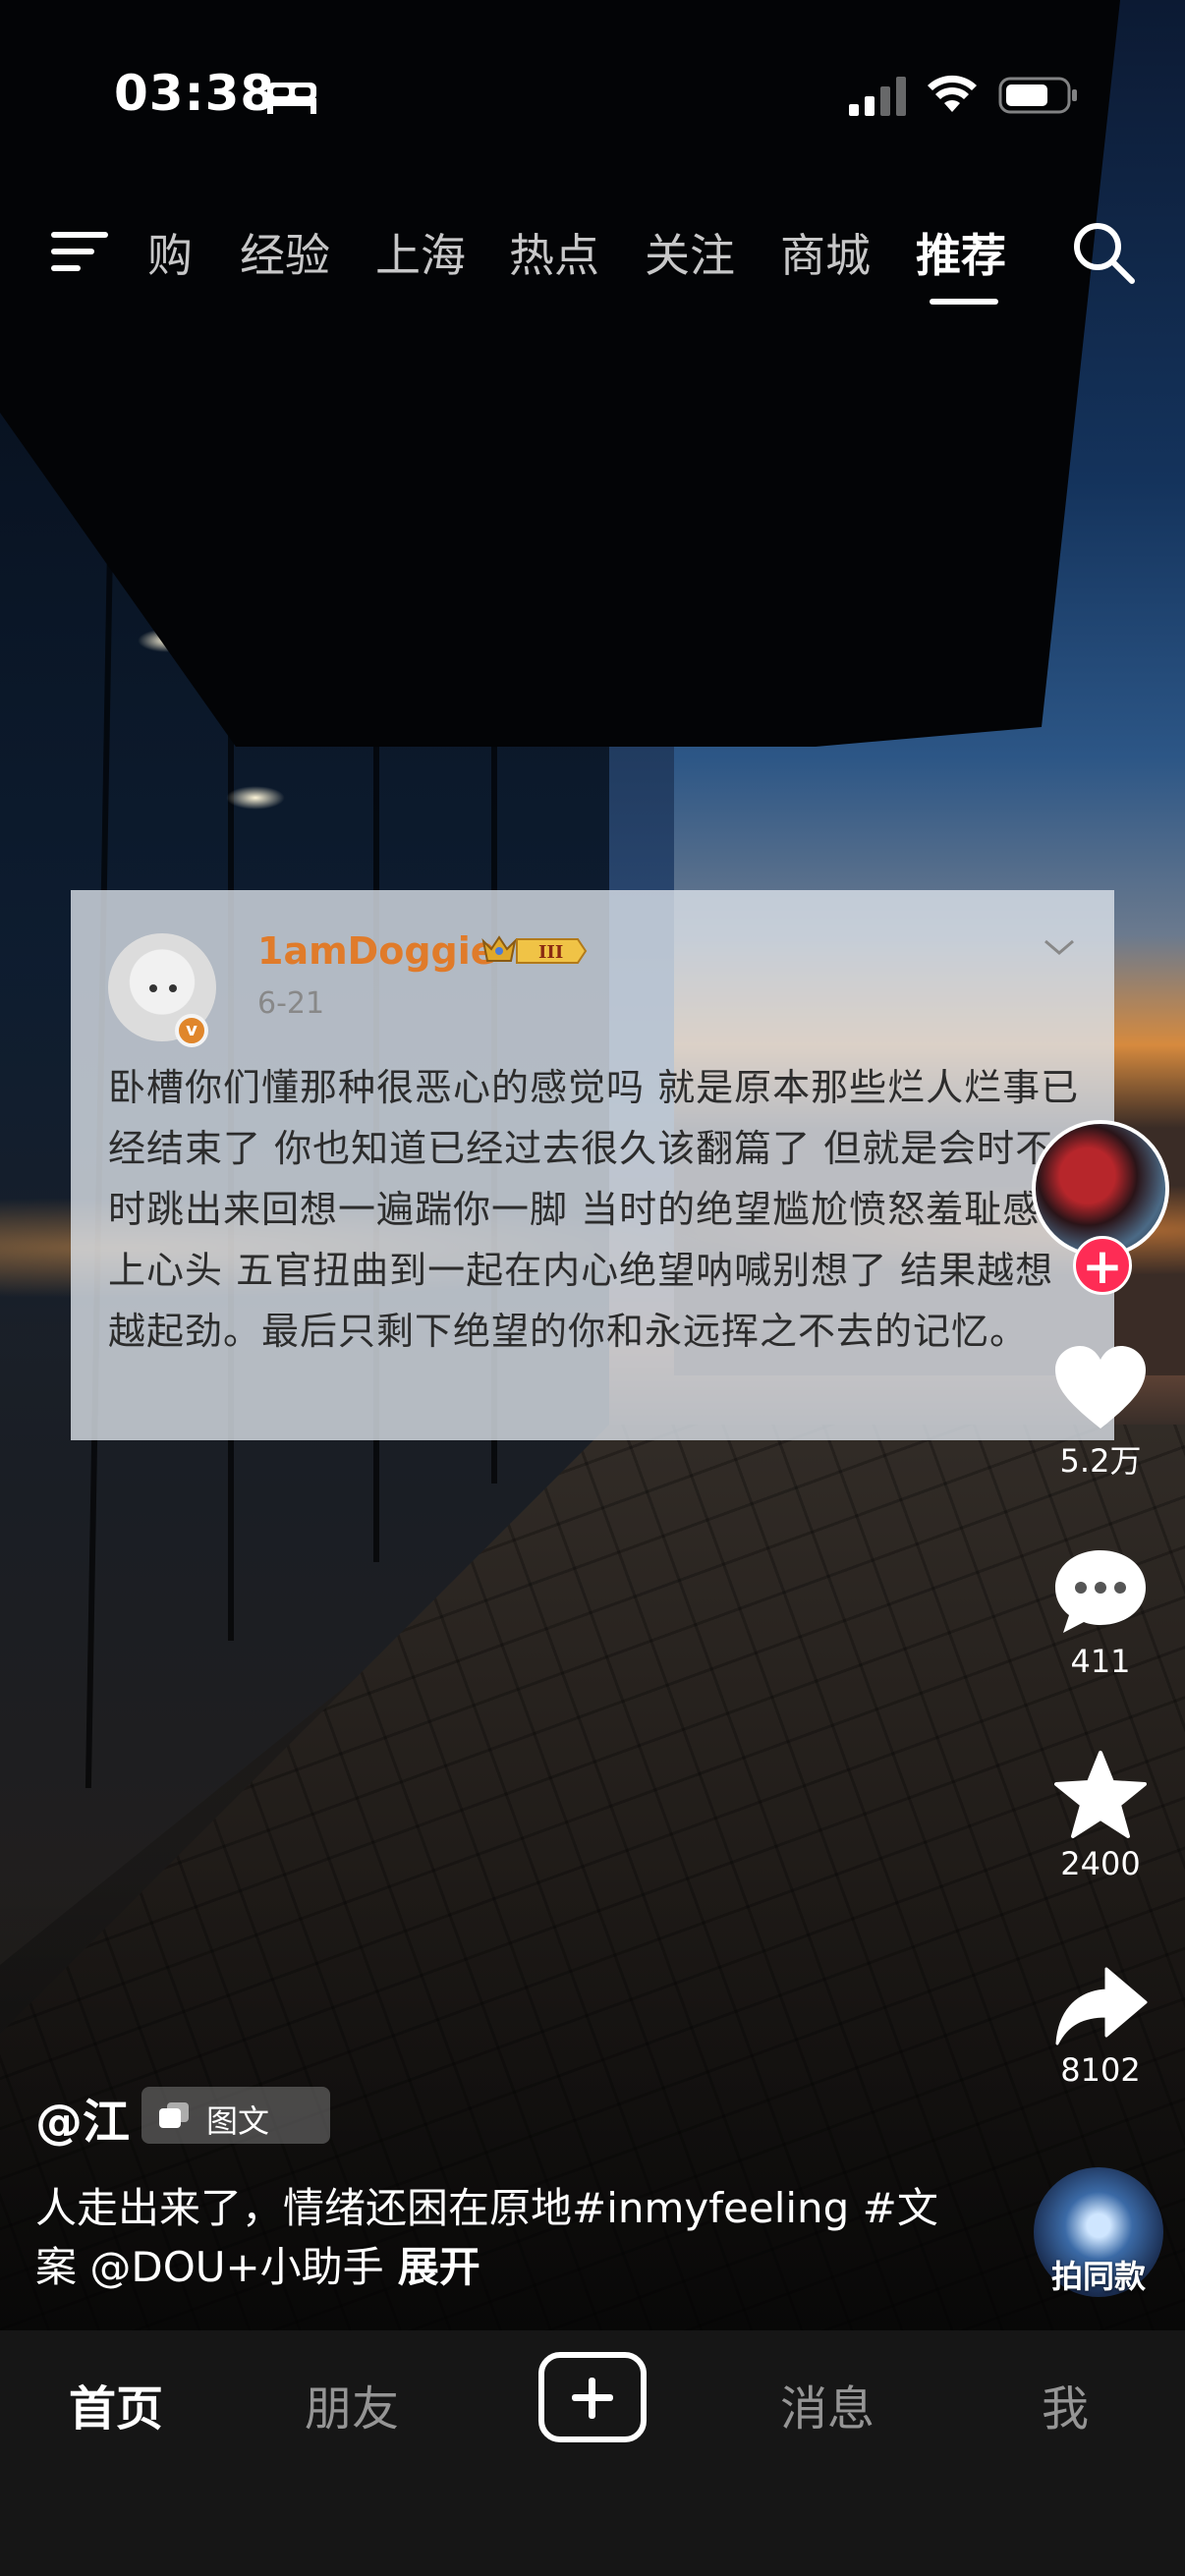  I want to click on favorite-count: 2400, so click(1100, 1863).